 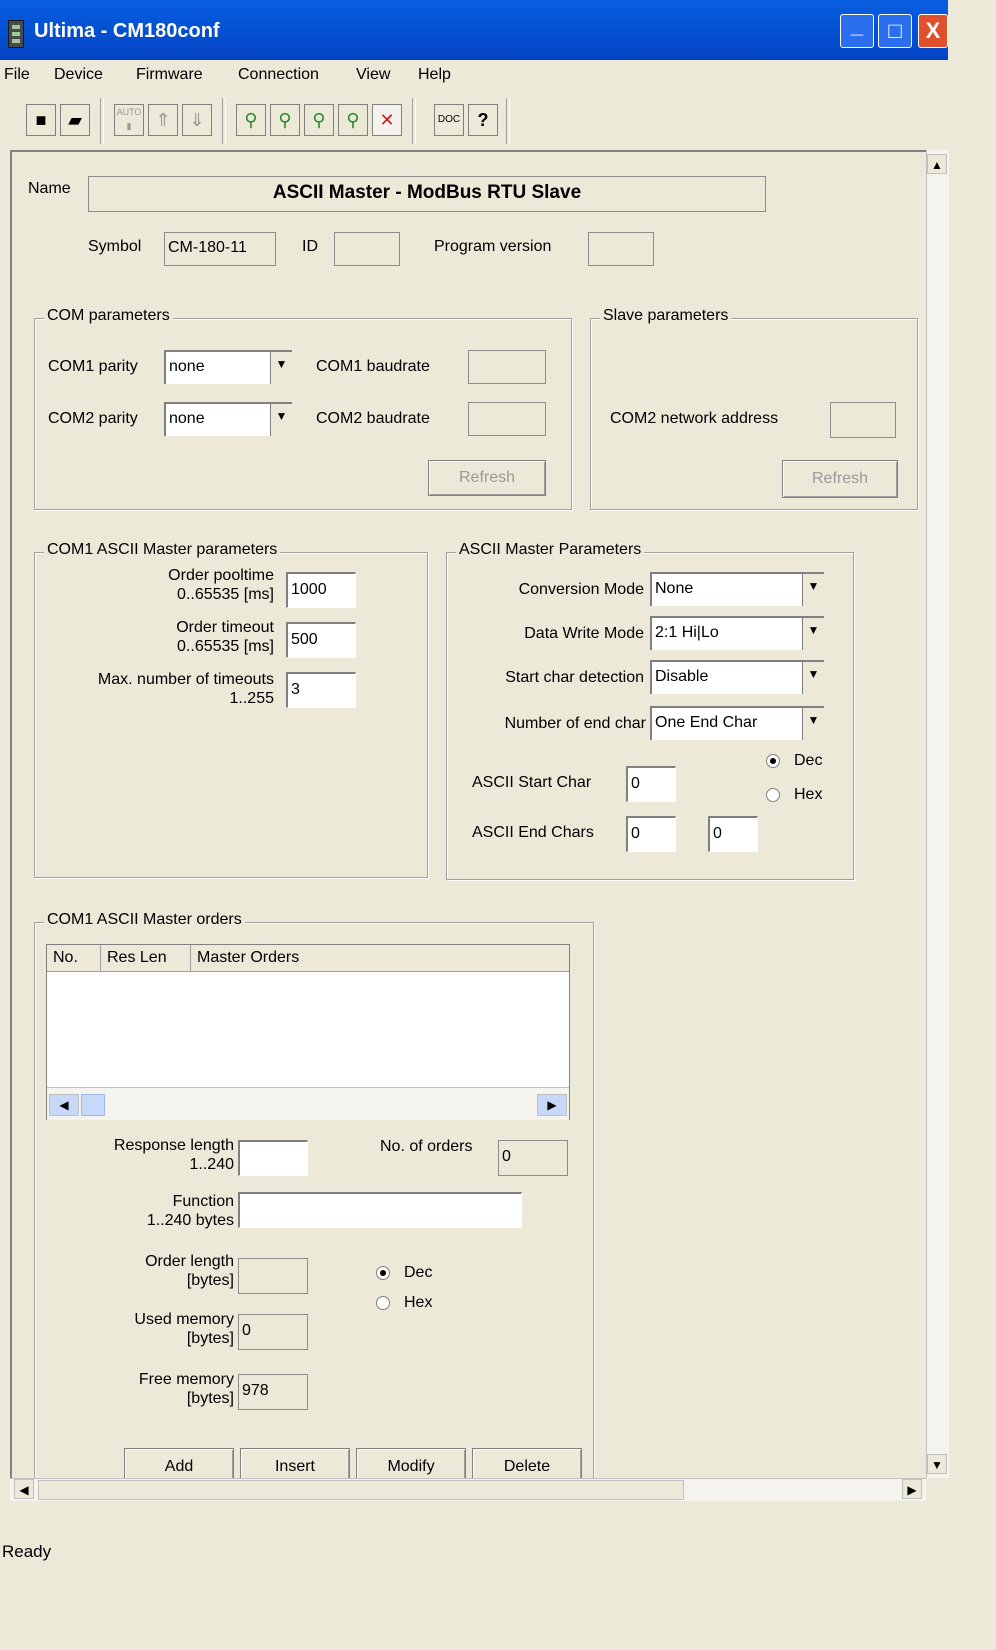 What do you see at coordinates (737, 677) in the screenshot?
I see `start-char-detection-select: Disable ▼` at bounding box center [737, 677].